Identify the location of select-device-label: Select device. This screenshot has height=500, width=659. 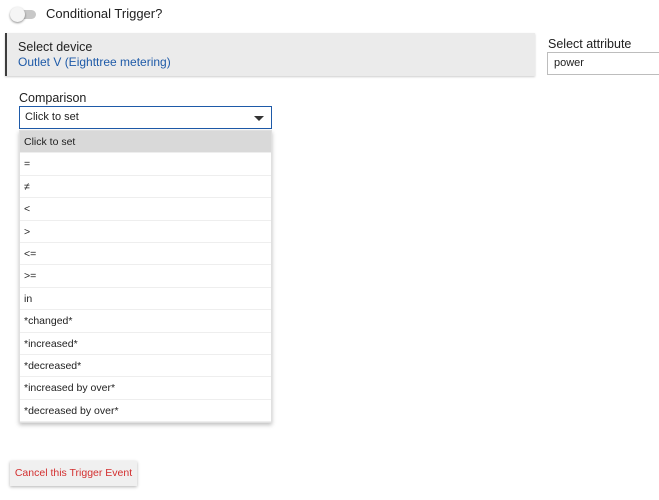
(55, 47).